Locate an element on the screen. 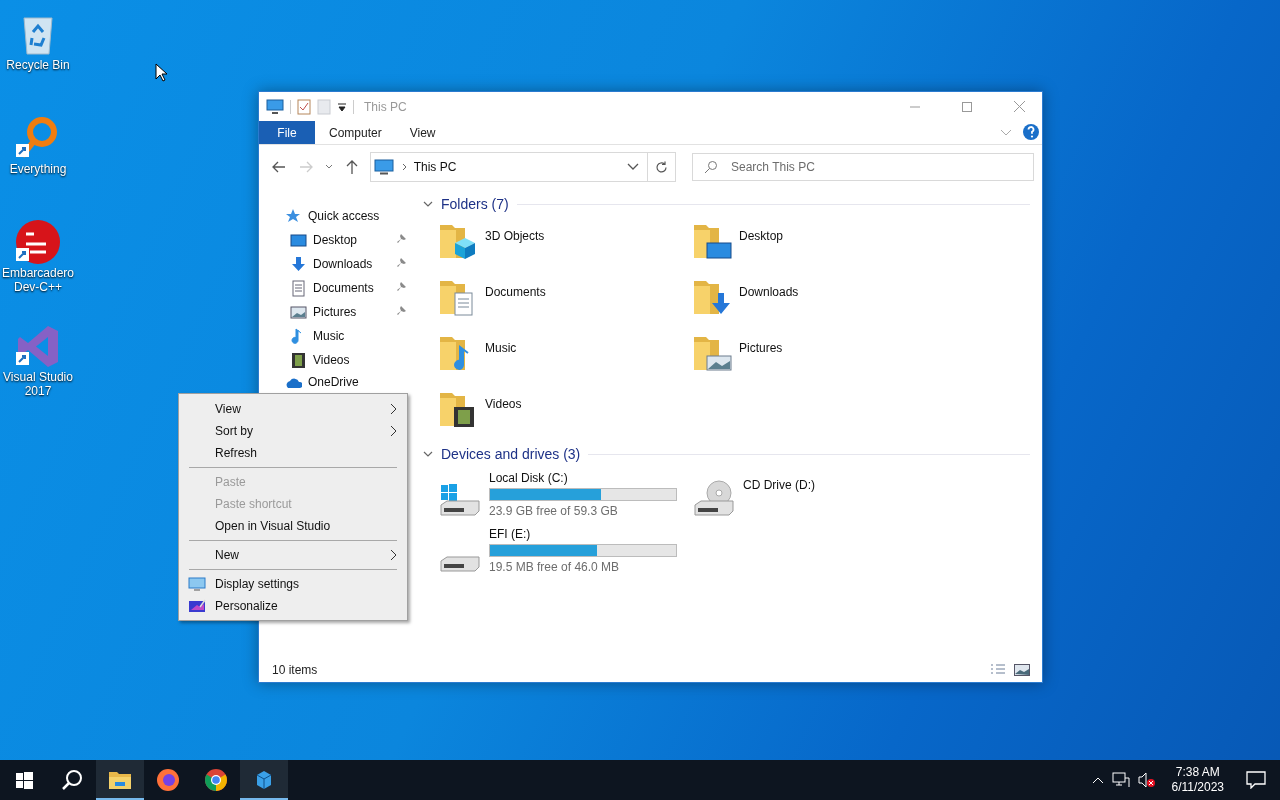 This screenshot has height=800, width=1280. window-title: This PC is located at coordinates (386, 106).